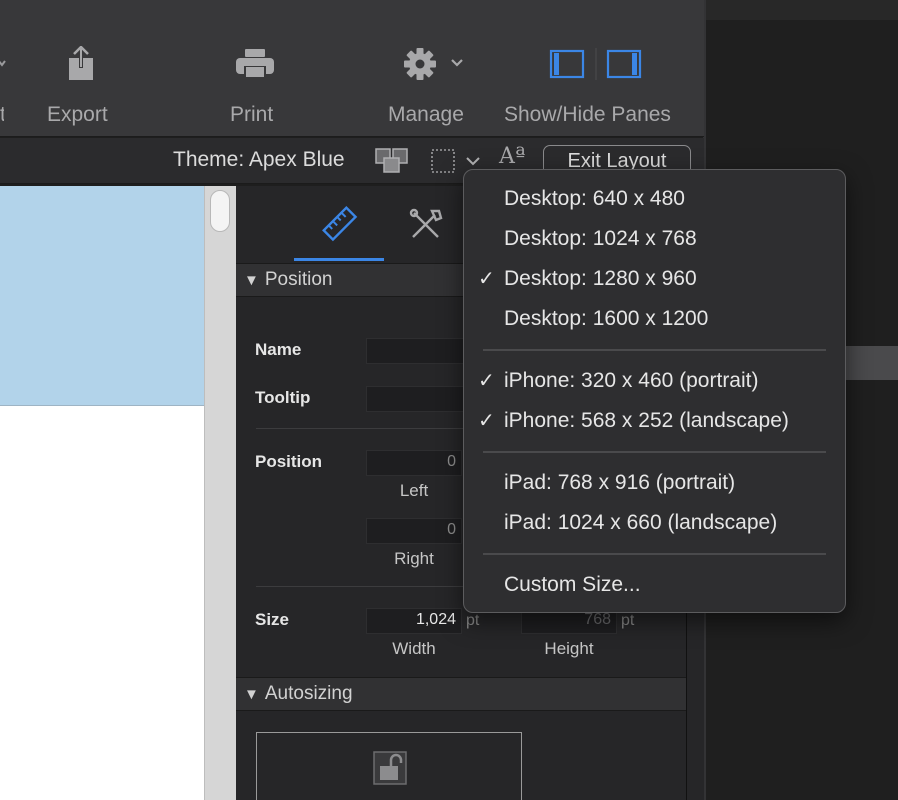 The height and width of the screenshot is (800, 898). Describe the element at coordinates (872, 363) in the screenshot. I see `right-pane-selection-band` at that location.